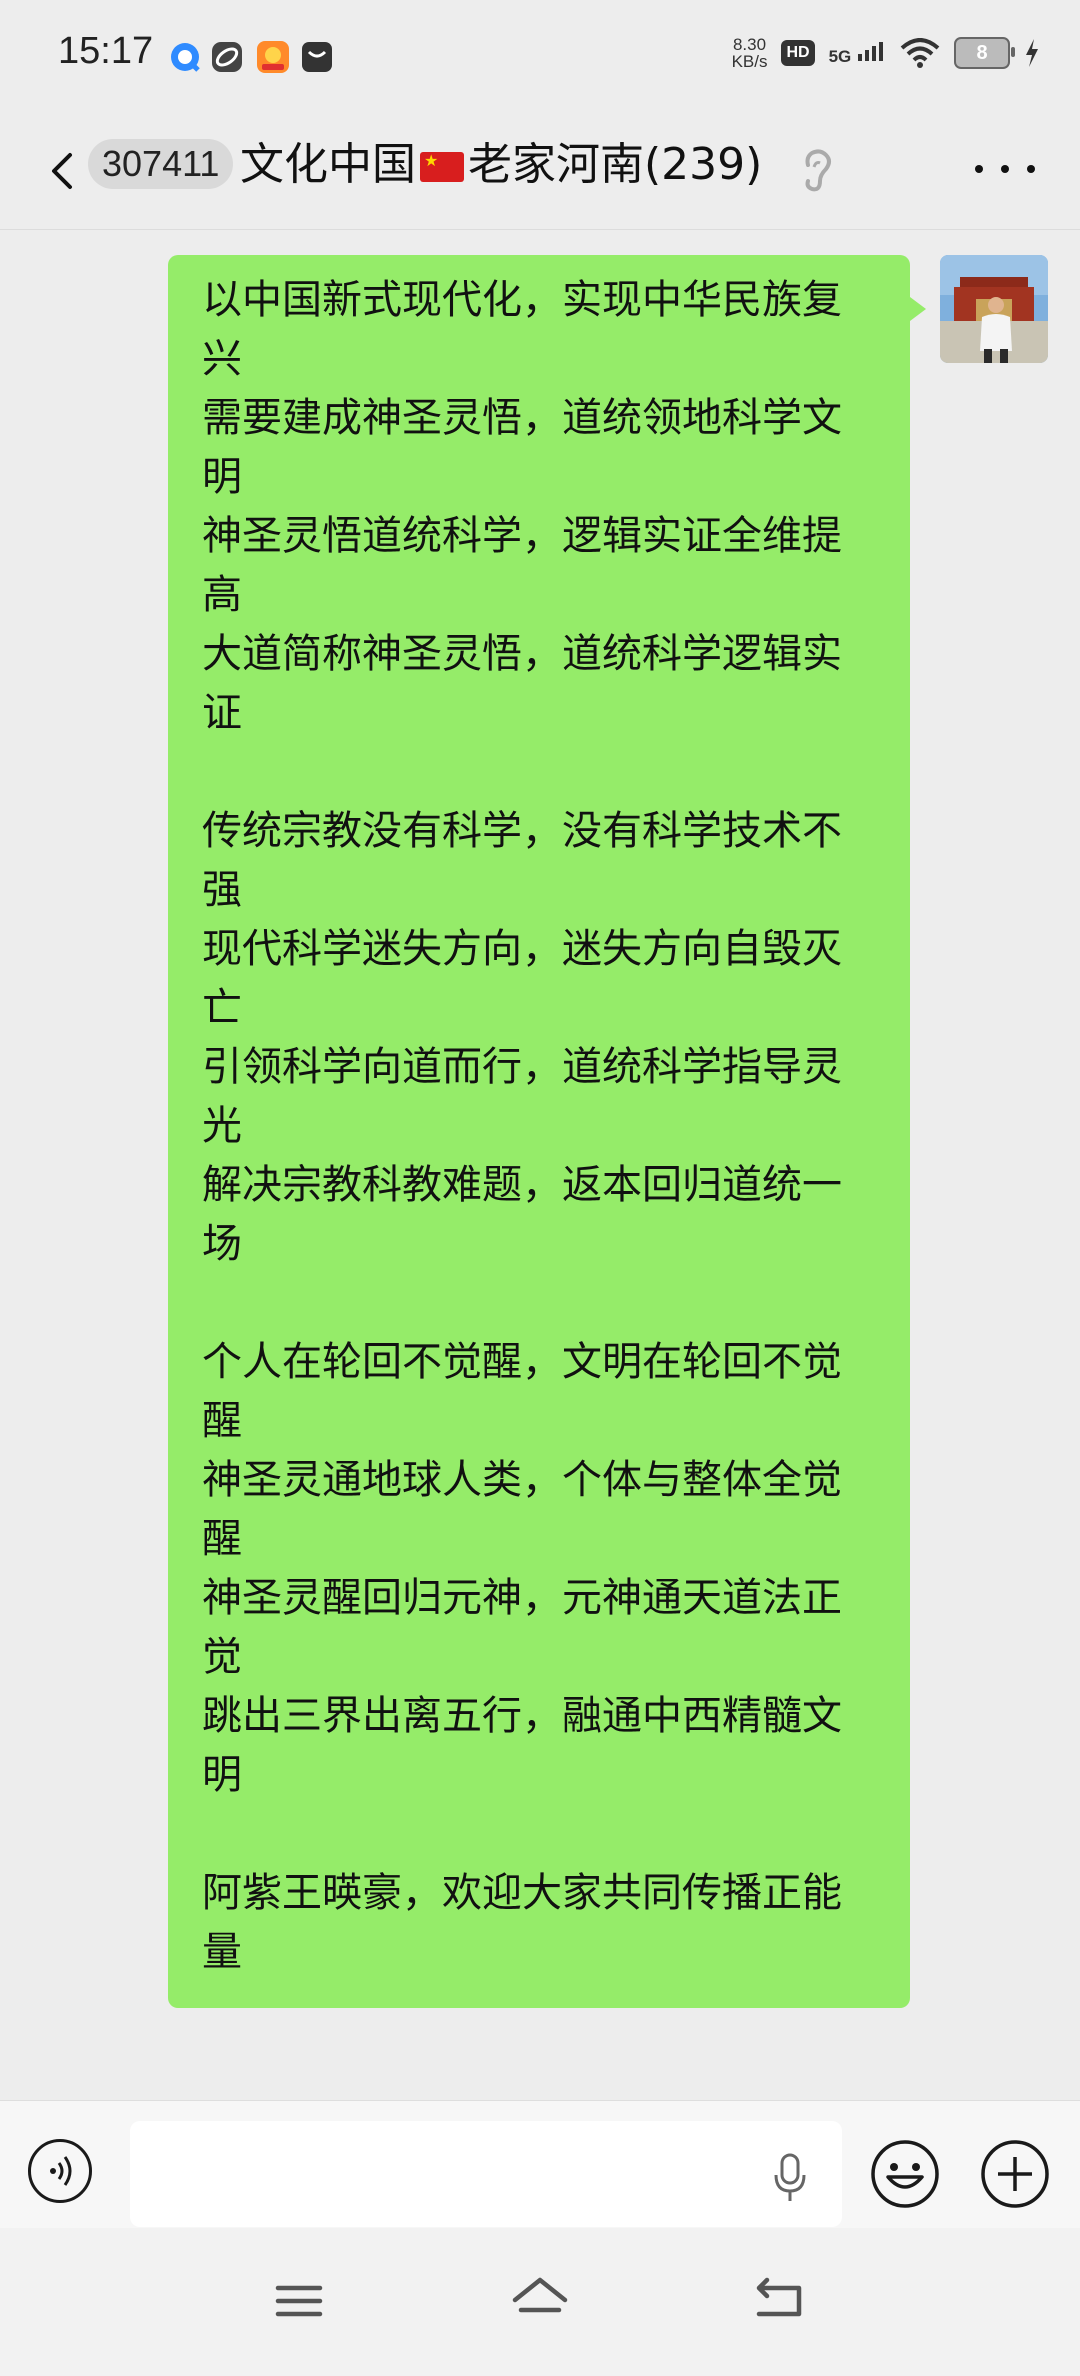  Describe the element at coordinates (749, 61) in the screenshot. I see `net-speed-unit: KB/s` at that location.